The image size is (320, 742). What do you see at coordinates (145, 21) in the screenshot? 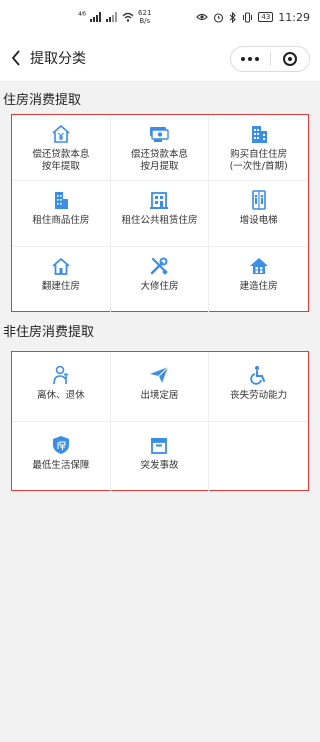
I see `net-speed-unit: B/s` at bounding box center [145, 21].